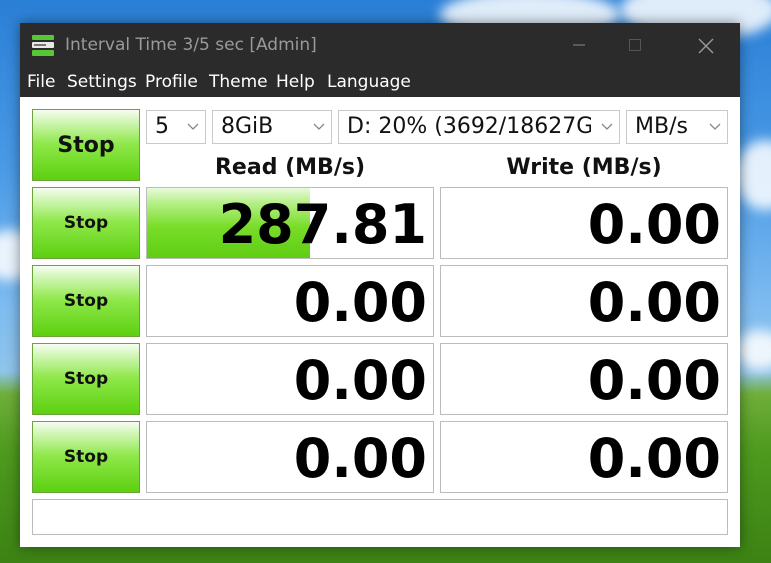  I want to click on menu-profile: Profile, so click(171, 82).